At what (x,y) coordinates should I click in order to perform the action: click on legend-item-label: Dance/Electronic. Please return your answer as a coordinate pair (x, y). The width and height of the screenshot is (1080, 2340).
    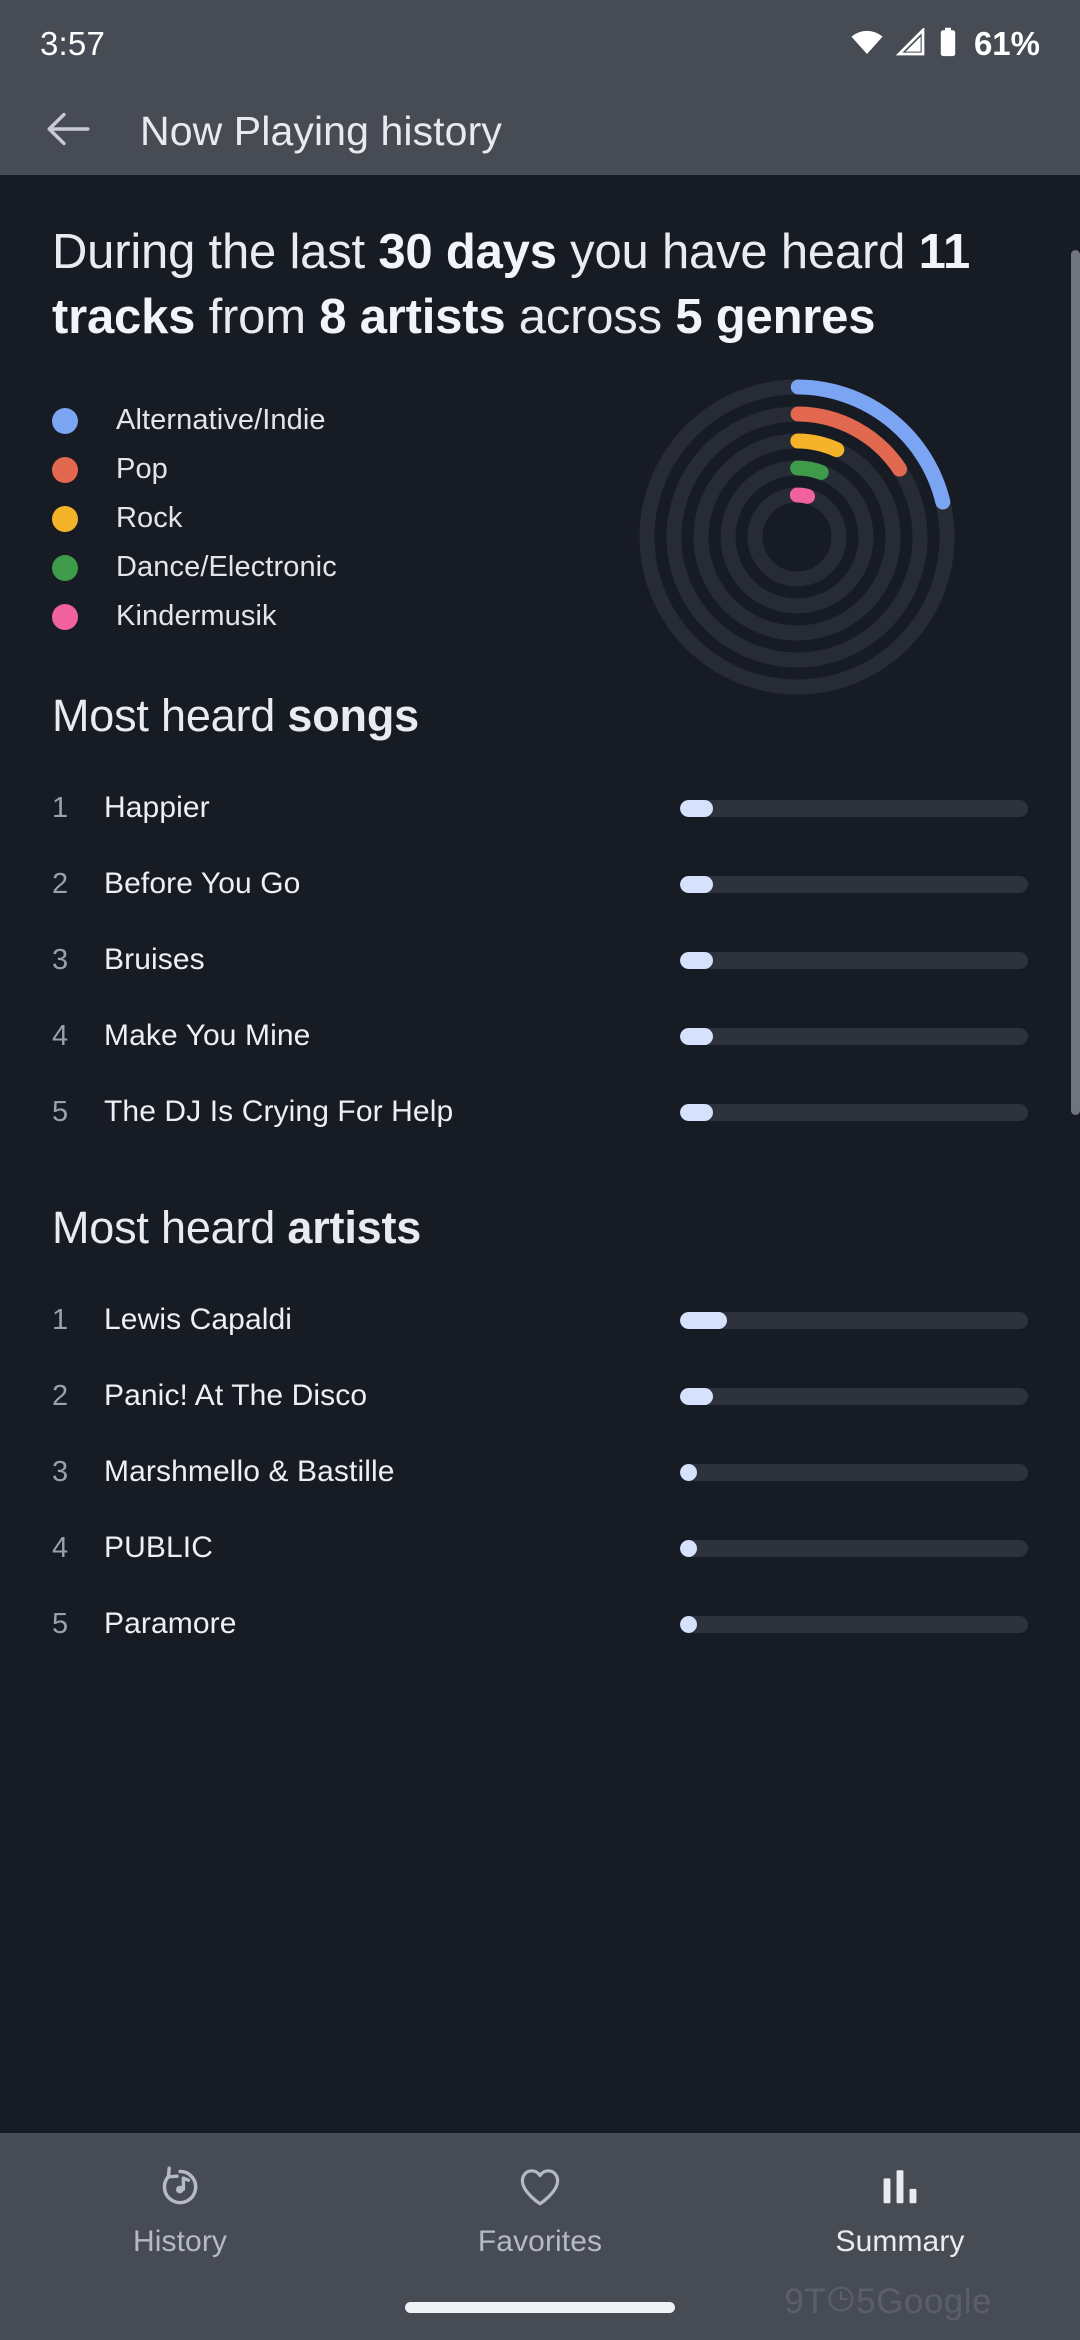
    Looking at the image, I should click on (226, 567).